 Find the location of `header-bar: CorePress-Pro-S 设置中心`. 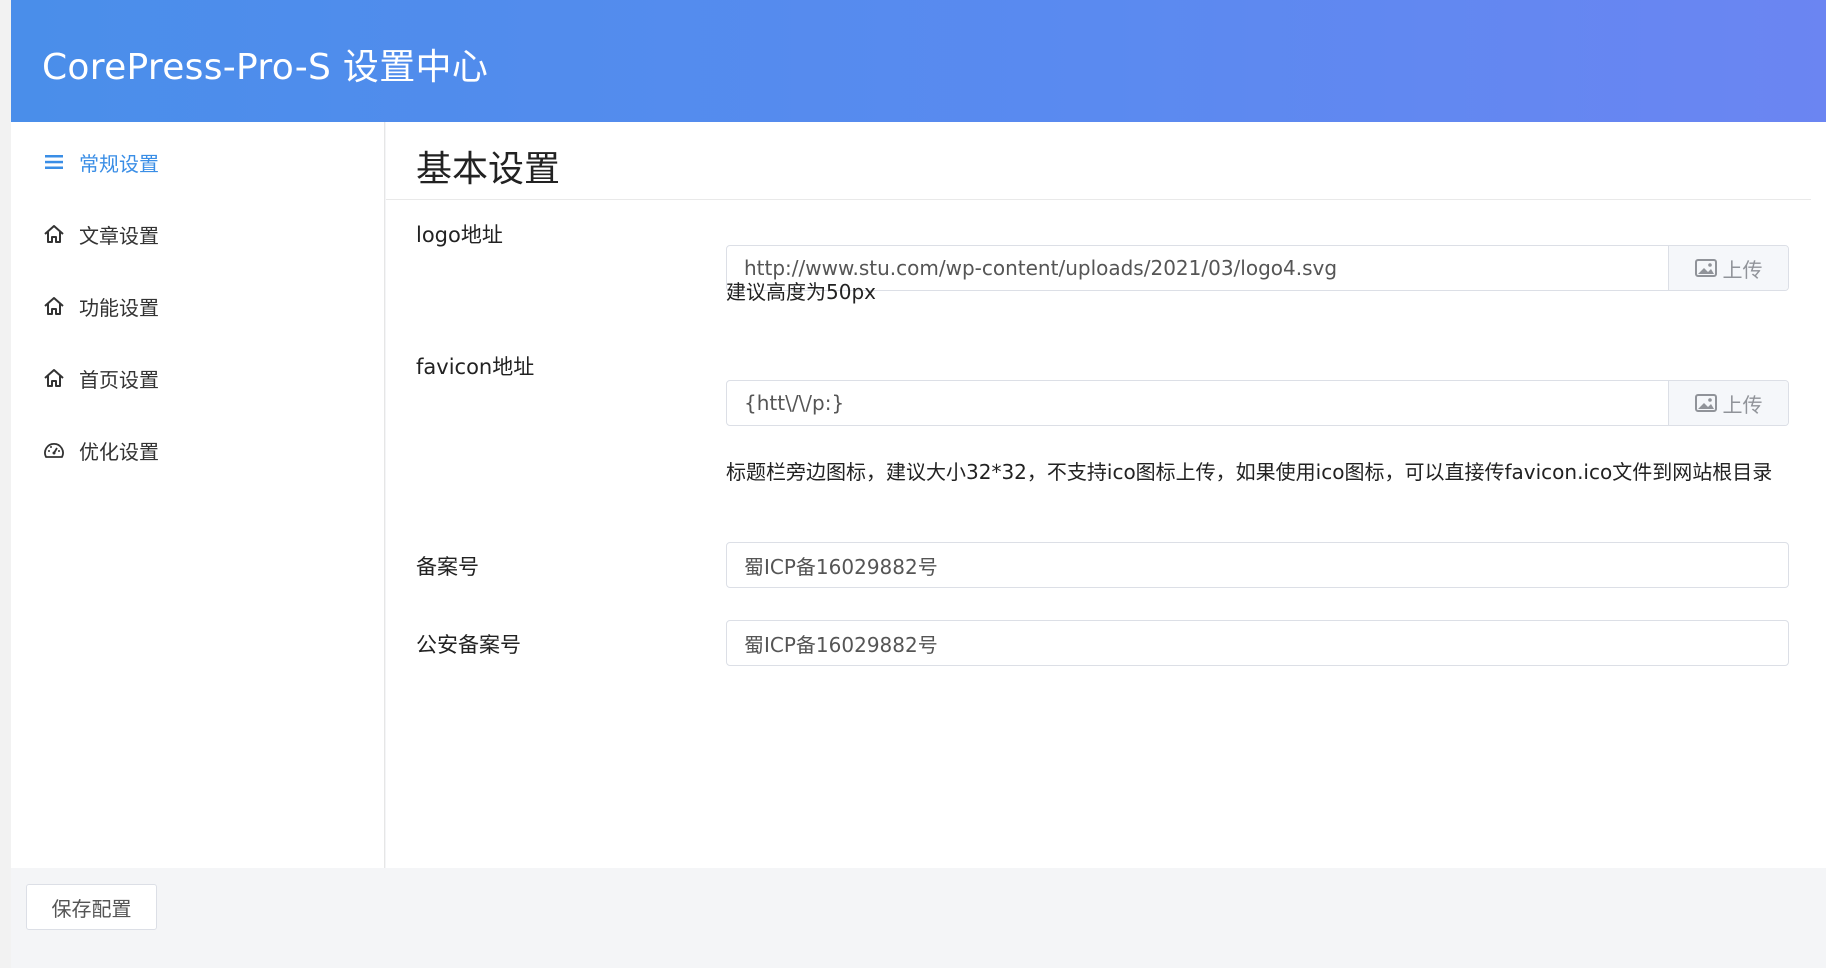

header-bar: CorePress-Pro-S 设置中心 is located at coordinates (918, 61).